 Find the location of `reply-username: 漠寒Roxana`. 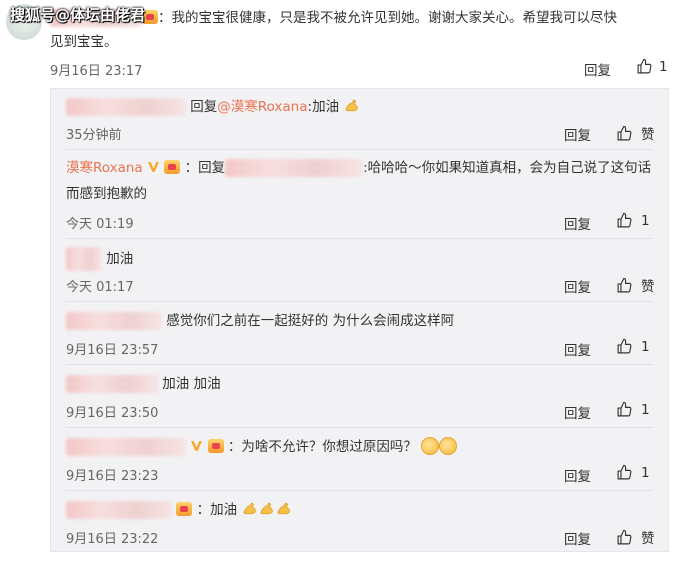

reply-username: 漠寒Roxana is located at coordinates (104, 168).